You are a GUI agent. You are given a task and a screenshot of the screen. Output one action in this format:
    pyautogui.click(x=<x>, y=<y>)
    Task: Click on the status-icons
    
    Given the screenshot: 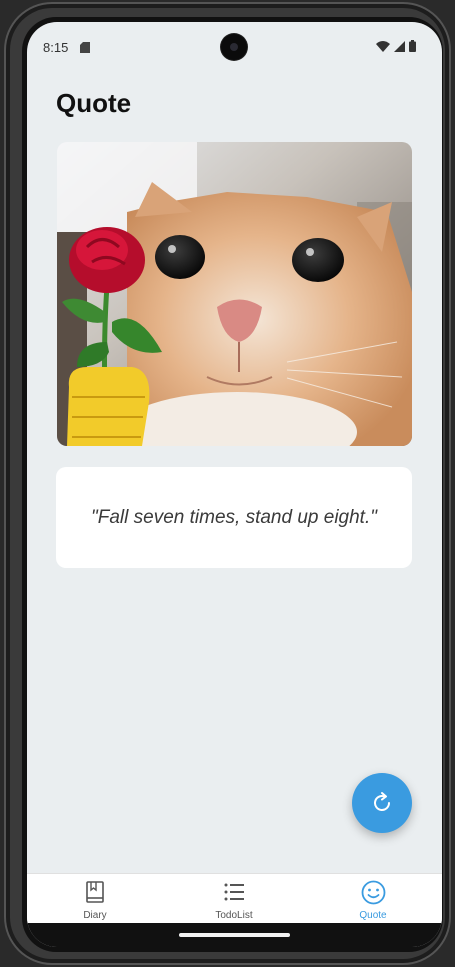 What is the action you would take?
    pyautogui.click(x=396, y=46)
    